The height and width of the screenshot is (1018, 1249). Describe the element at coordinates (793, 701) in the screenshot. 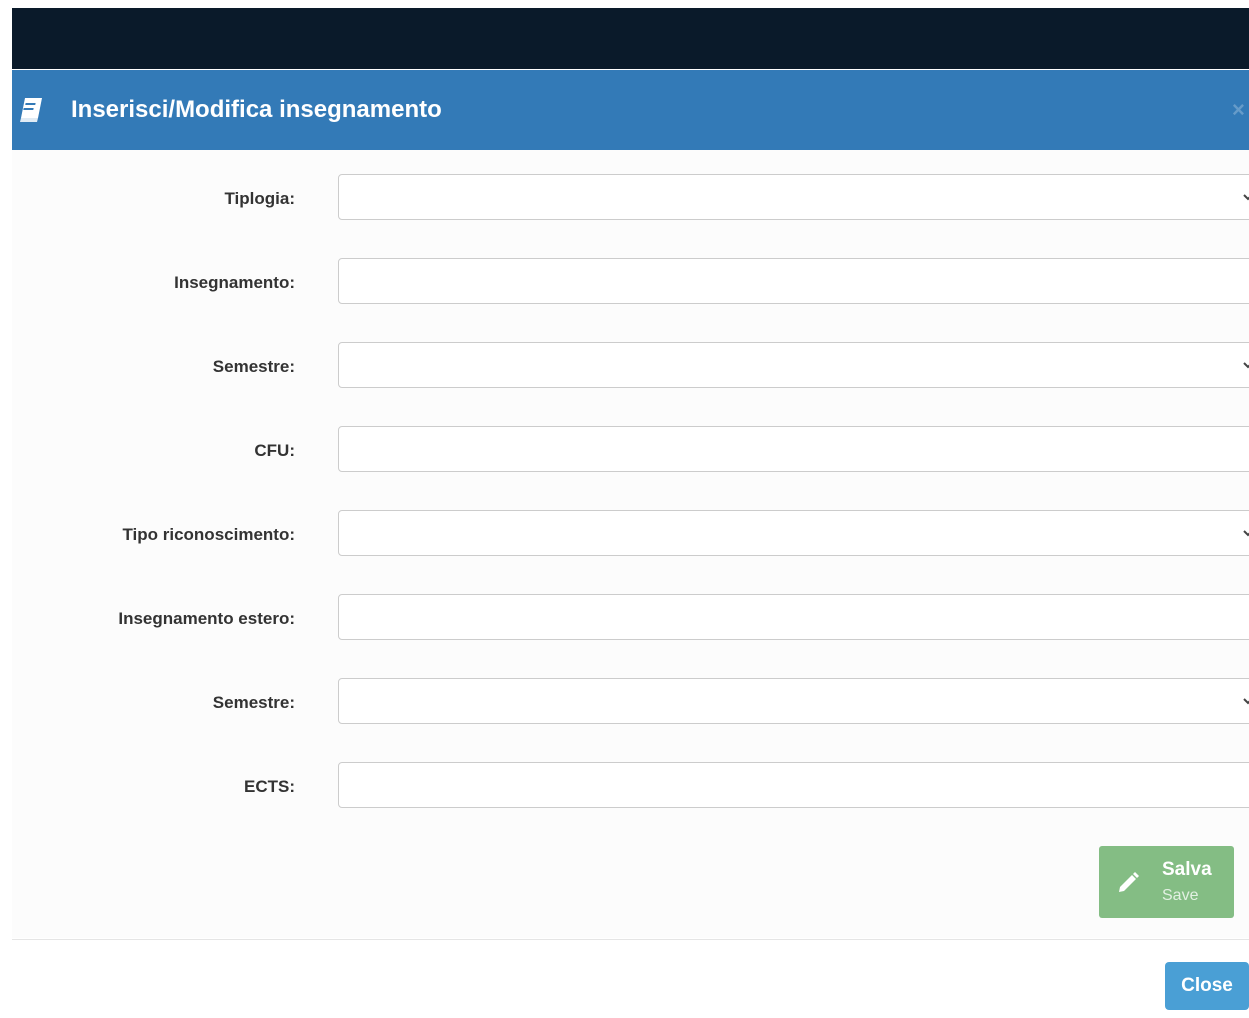

I see `semestre-estero-select` at that location.